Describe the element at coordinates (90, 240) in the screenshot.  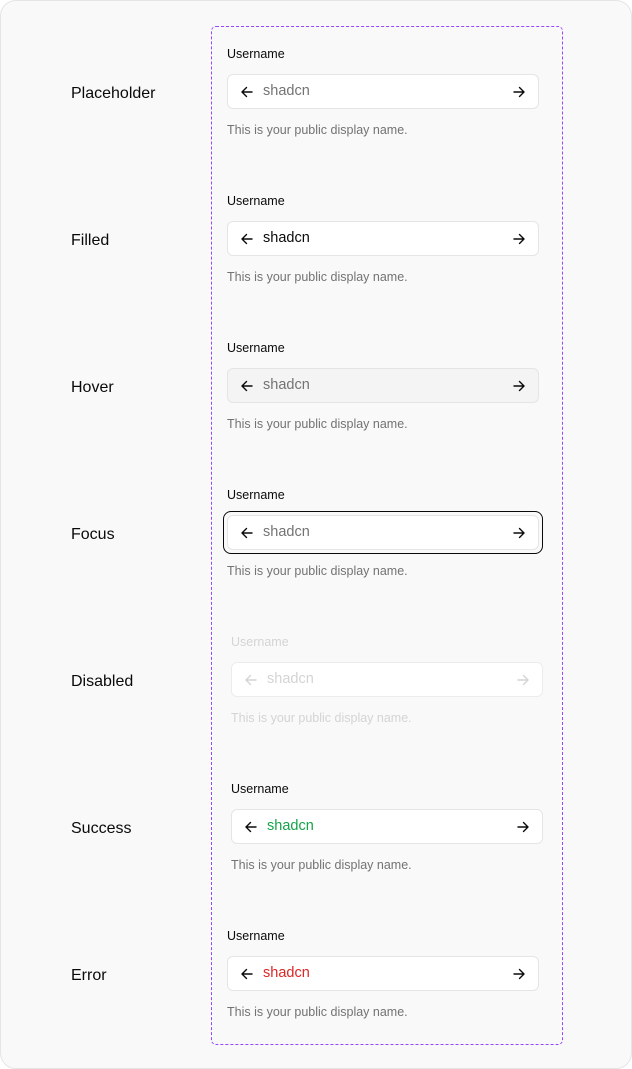
I see `state-label-filled: Filled` at that location.